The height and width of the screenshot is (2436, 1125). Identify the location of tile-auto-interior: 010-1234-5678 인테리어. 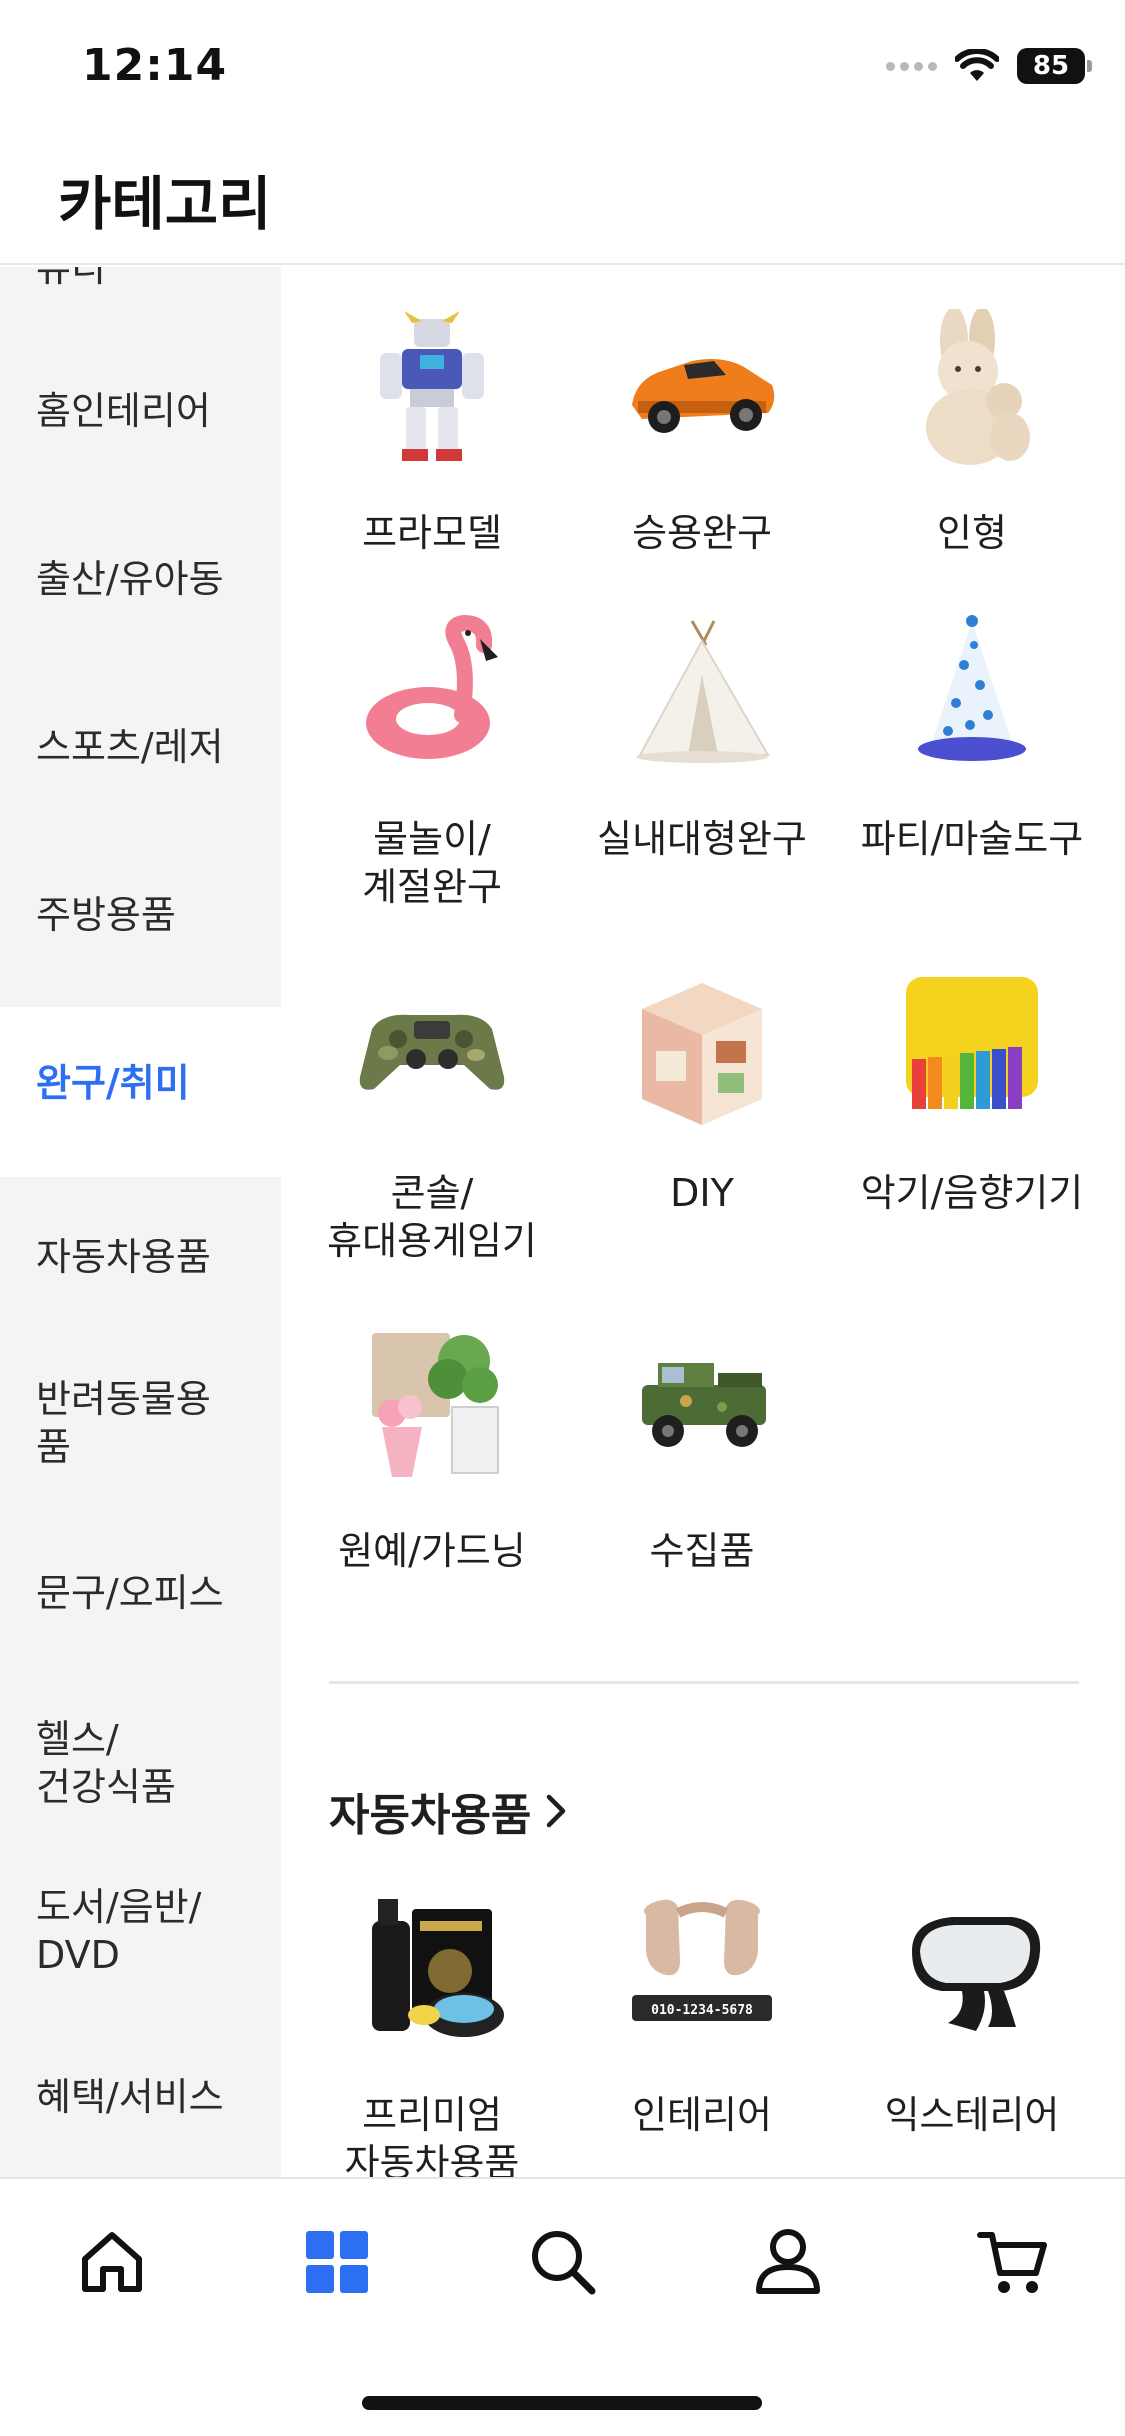
(702, 2015).